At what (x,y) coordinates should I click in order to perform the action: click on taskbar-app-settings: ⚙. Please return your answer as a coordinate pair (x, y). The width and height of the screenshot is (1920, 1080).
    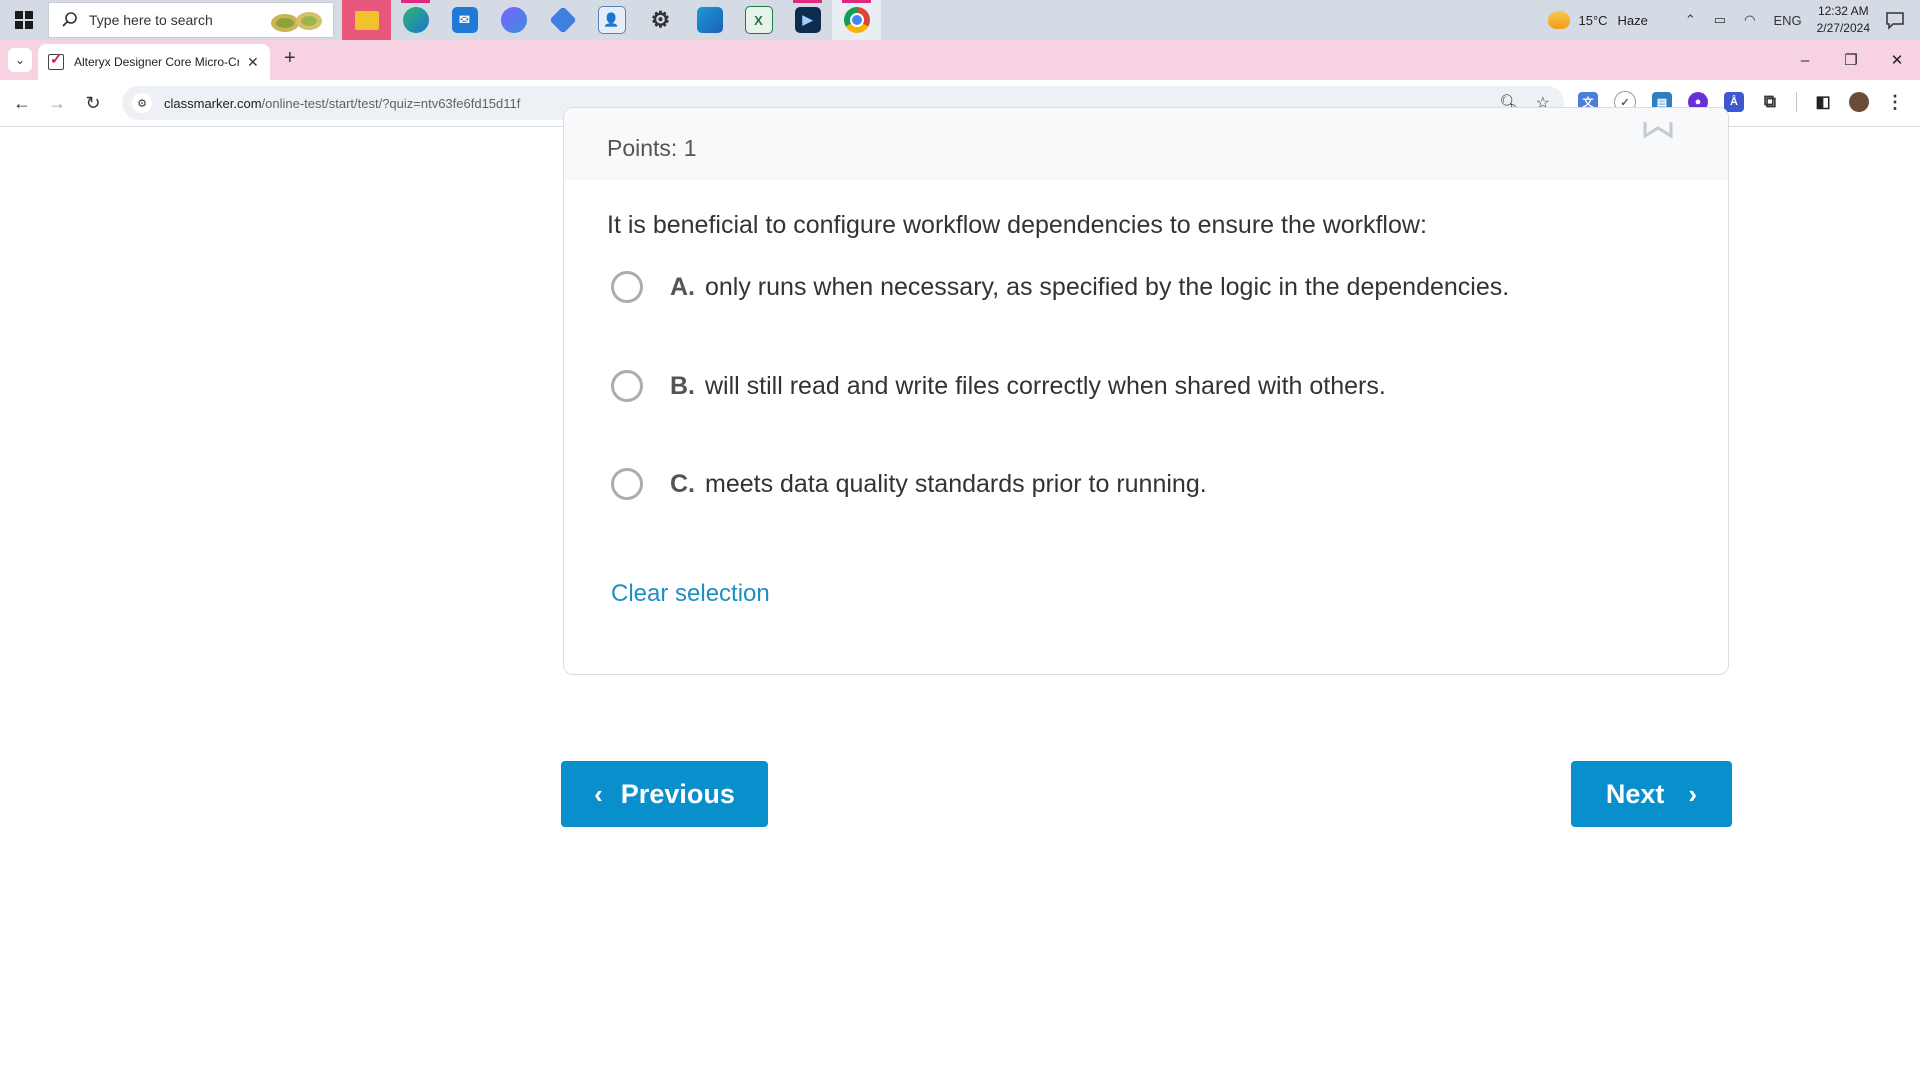
    Looking at the image, I should click on (660, 20).